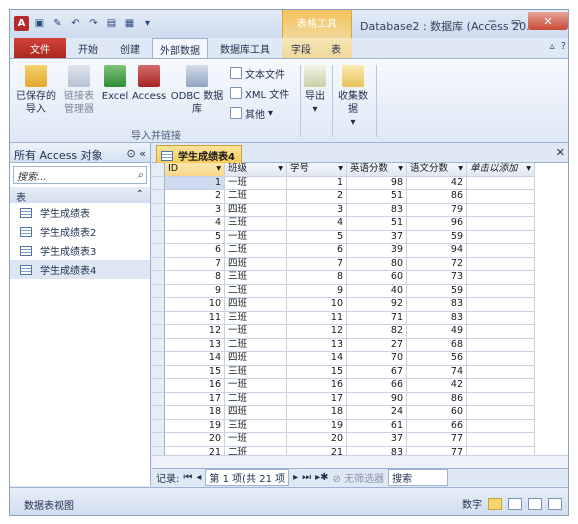 The width and height of the screenshot is (578, 524). I want to click on cell-english: 90, so click(377, 399).